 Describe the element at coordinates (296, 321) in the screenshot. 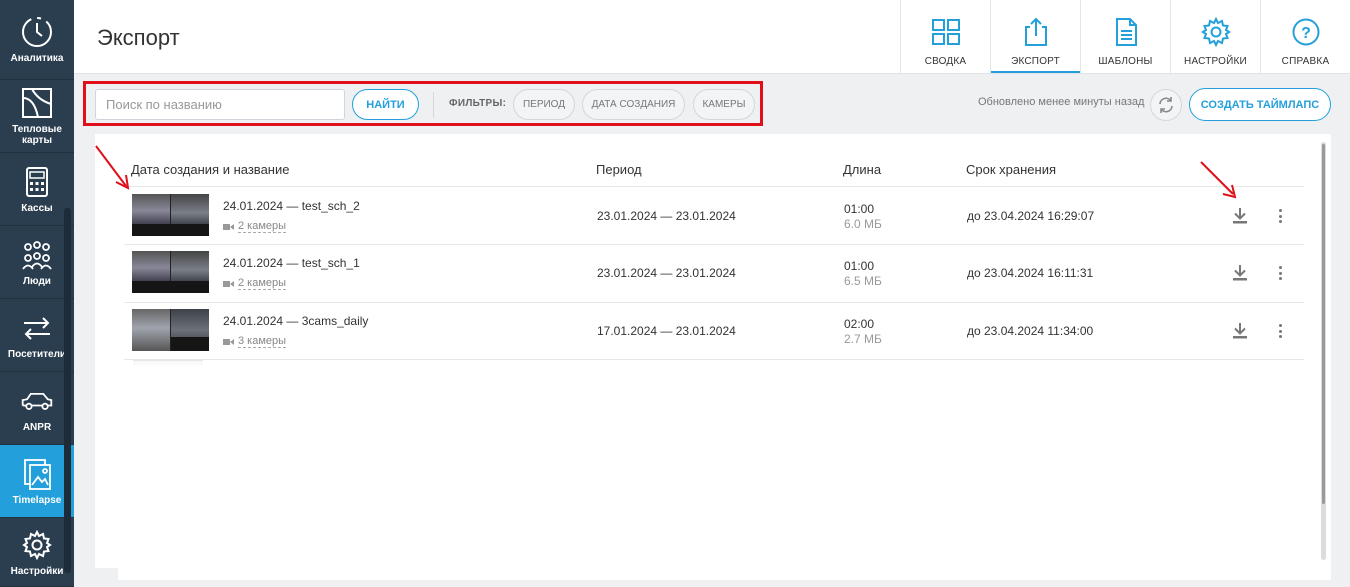

I see `timelapse-name: 24.01.2024 — 3cams_daily` at that location.